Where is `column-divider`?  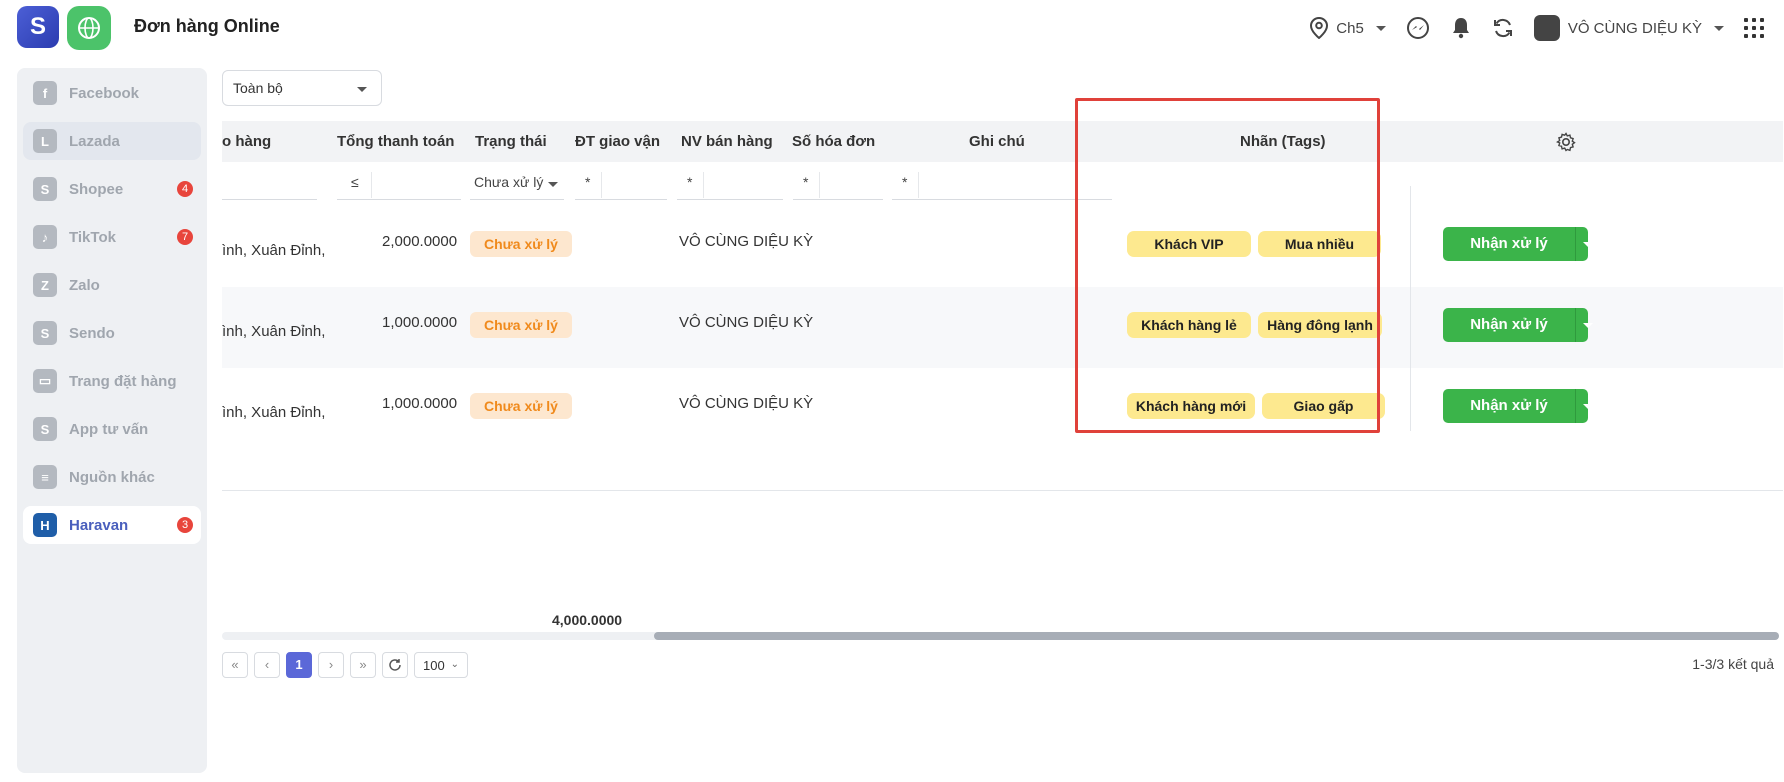 column-divider is located at coordinates (1410, 308).